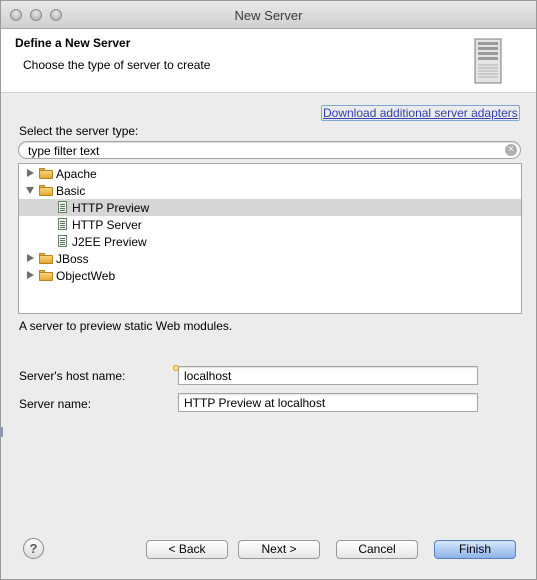 This screenshot has width=537, height=580. I want to click on finish-button: Finish, so click(475, 549).